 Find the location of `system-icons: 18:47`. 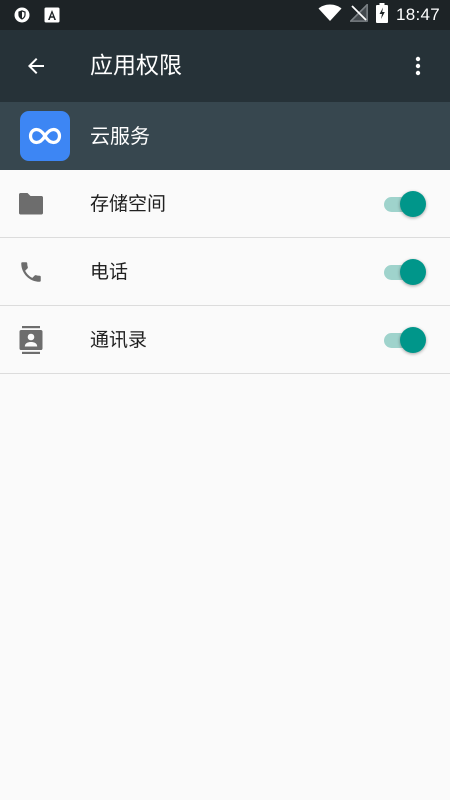

system-icons: 18:47 is located at coordinates (379, 15).